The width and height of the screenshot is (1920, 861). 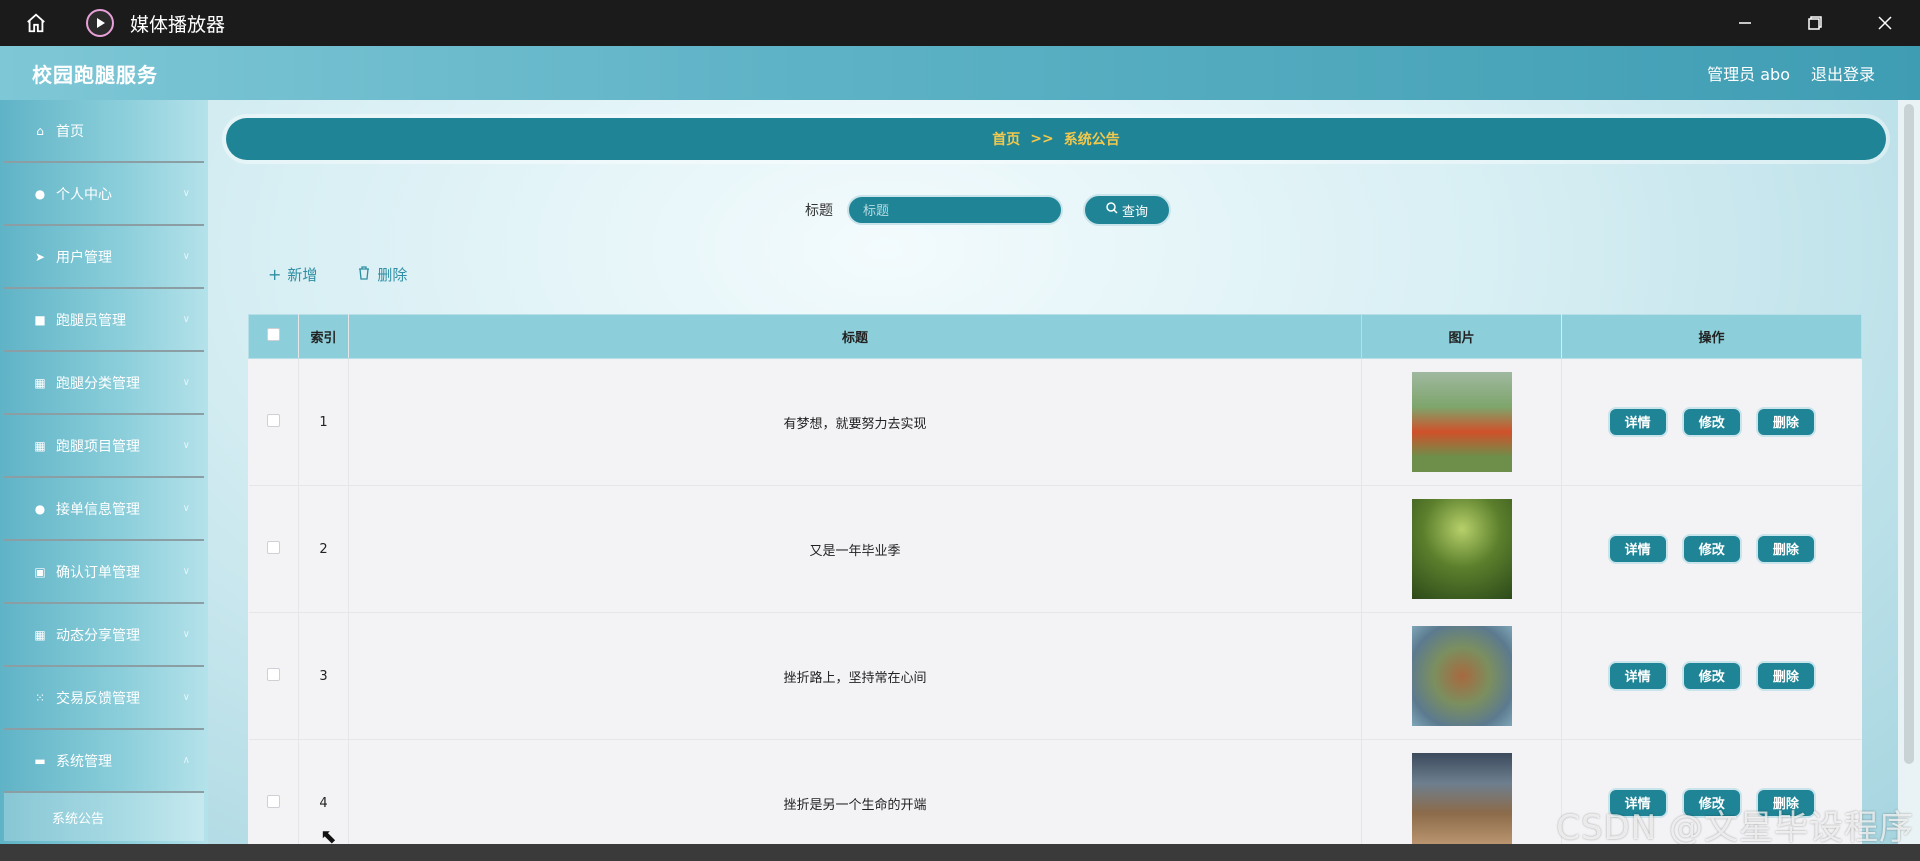 I want to click on sidebar-item-share: ▦ 动态分享管理 ∨, so click(x=104, y=635).